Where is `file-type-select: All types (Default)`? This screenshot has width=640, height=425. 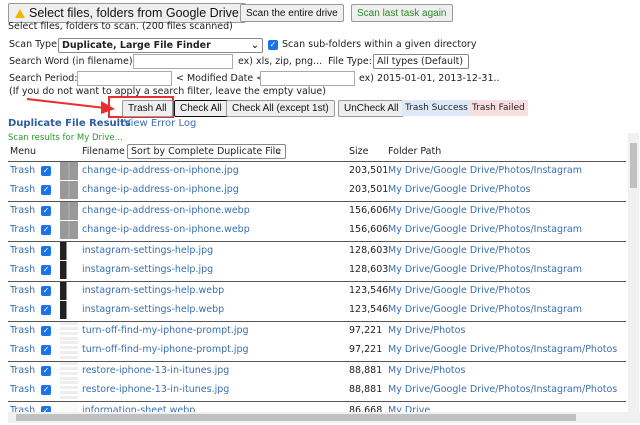
file-type-select: All types (Default) is located at coordinates (421, 61).